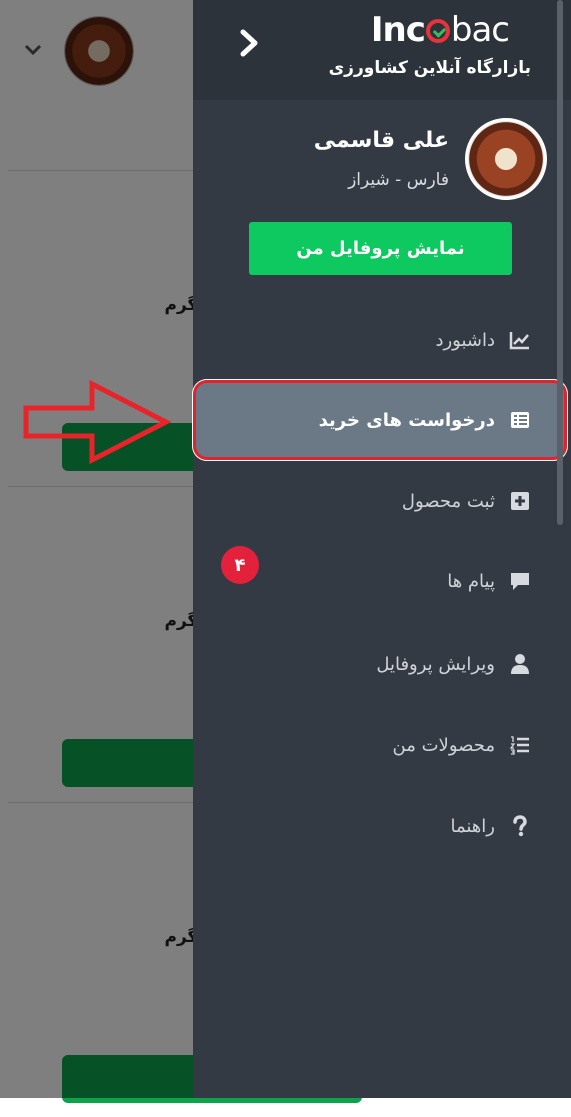 The width and height of the screenshot is (571, 1117). I want to click on list-icon, so click(520, 420).